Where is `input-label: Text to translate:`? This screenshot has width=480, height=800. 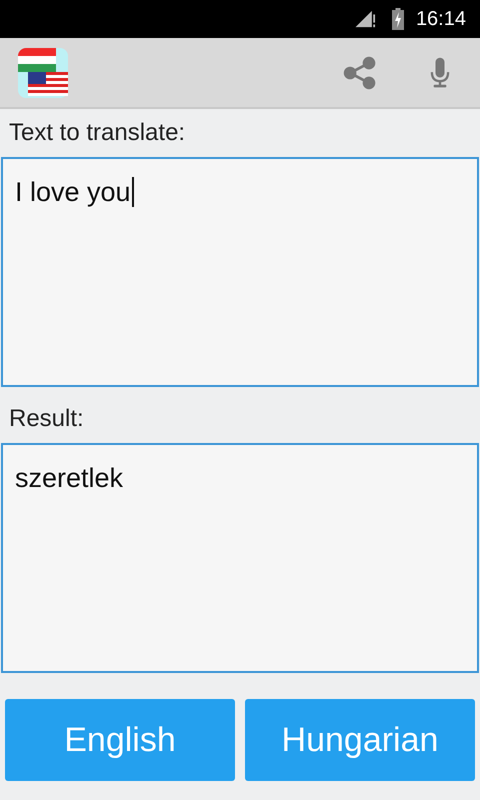 input-label: Text to translate: is located at coordinates (97, 133).